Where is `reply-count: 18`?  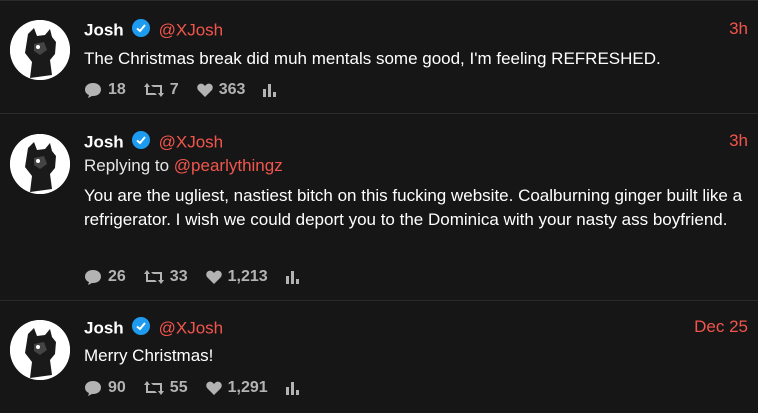
reply-count: 18 is located at coordinates (117, 89).